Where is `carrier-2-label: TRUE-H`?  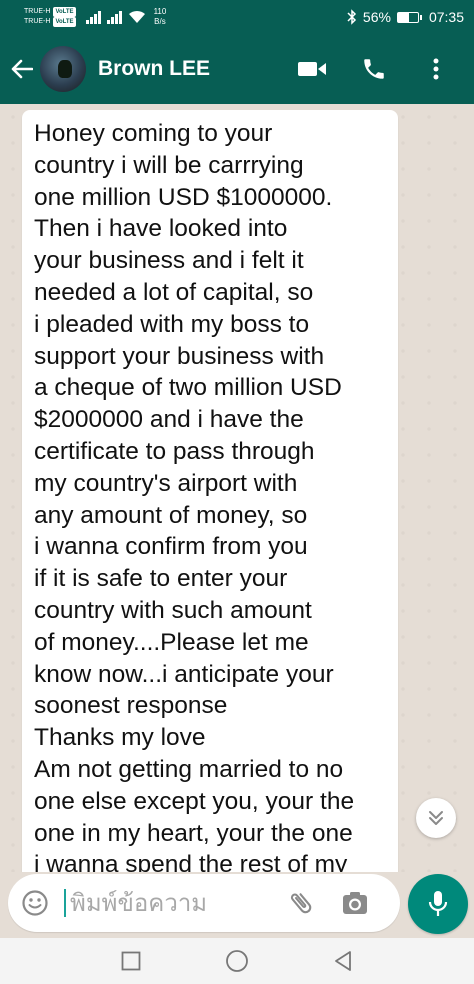 carrier-2-label: TRUE-H is located at coordinates (37, 21).